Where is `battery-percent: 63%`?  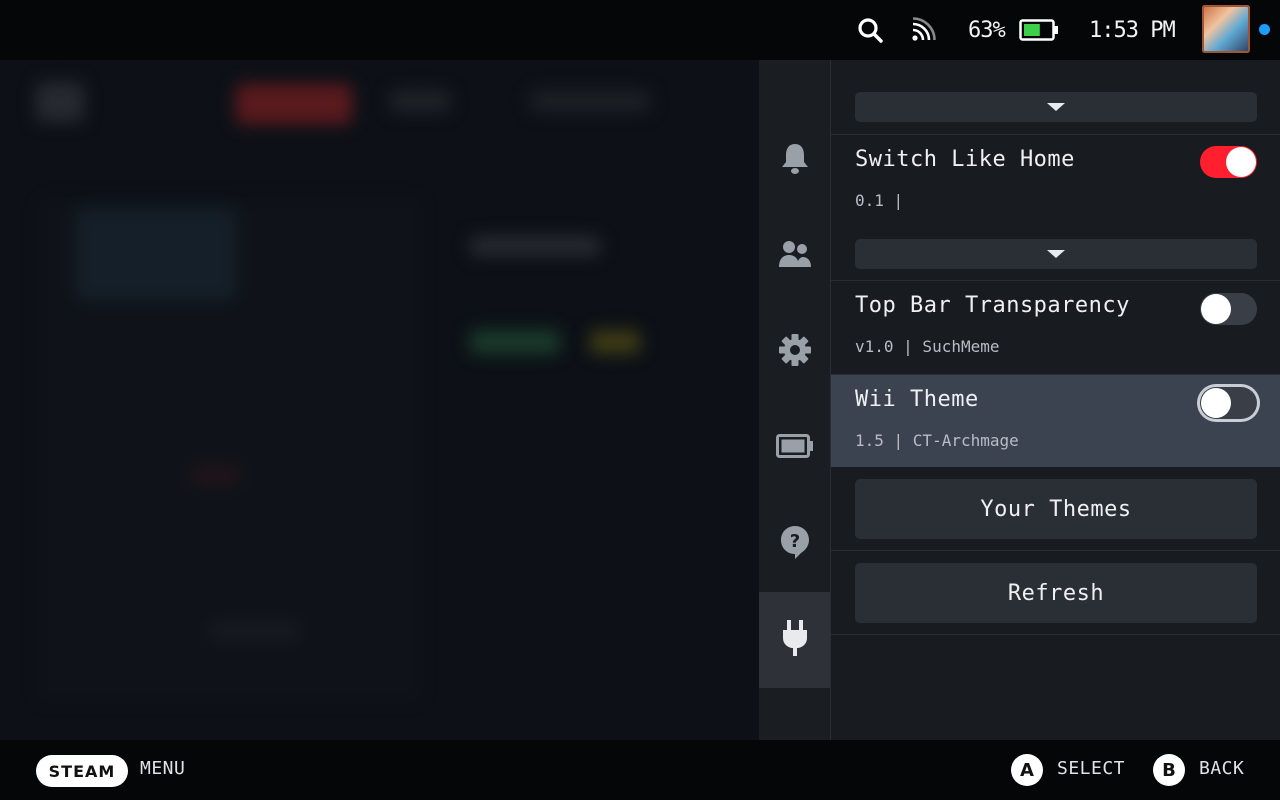 battery-percent: 63% is located at coordinates (987, 30).